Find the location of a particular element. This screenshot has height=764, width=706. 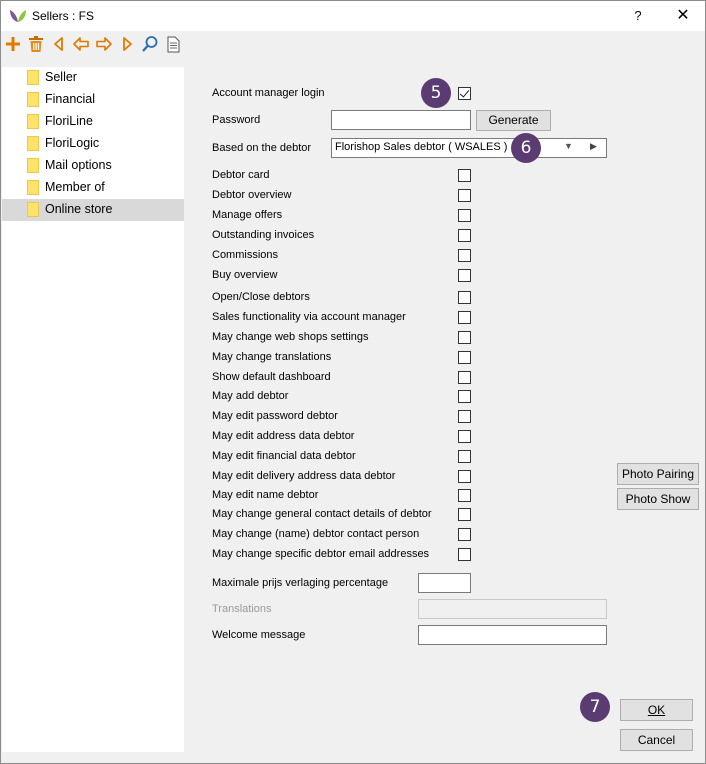

permission-label: May change (name) debtor contact person is located at coordinates (316, 534).